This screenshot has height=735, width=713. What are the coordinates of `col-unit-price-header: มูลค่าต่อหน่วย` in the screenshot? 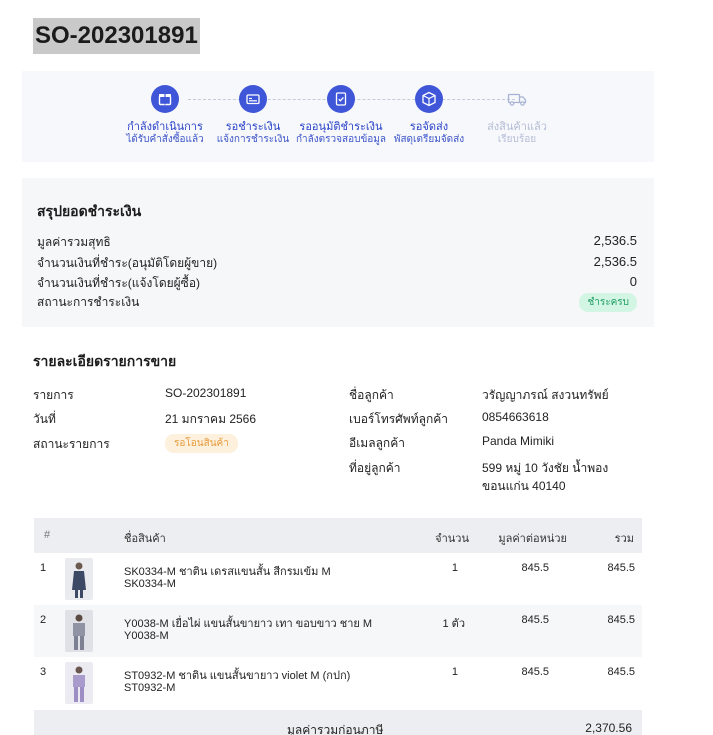 It's located at (532, 539).